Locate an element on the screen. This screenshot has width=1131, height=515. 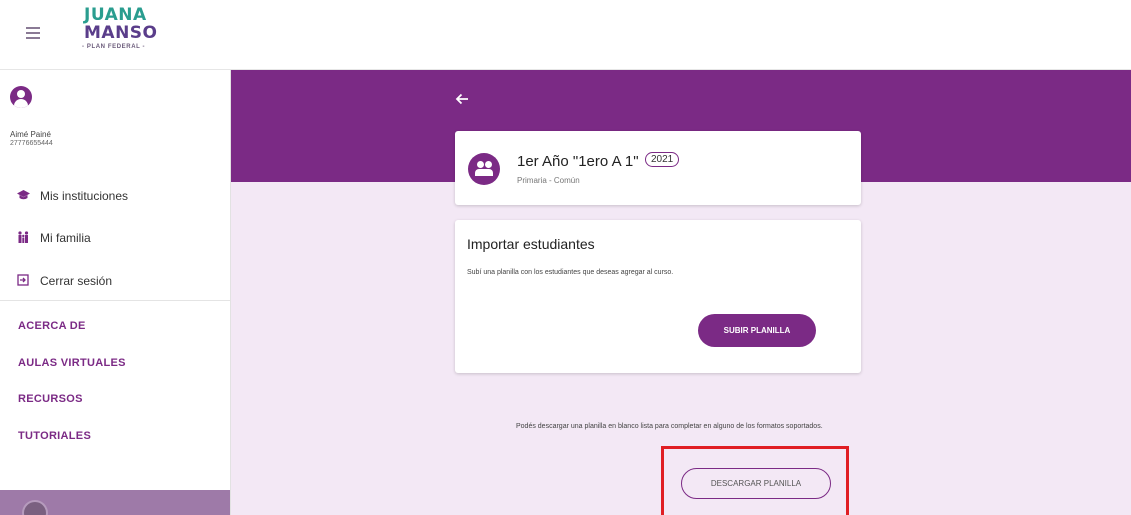
top-bar: JUANA MANSO - PLAN FEDERAL - is located at coordinates (565, 35).